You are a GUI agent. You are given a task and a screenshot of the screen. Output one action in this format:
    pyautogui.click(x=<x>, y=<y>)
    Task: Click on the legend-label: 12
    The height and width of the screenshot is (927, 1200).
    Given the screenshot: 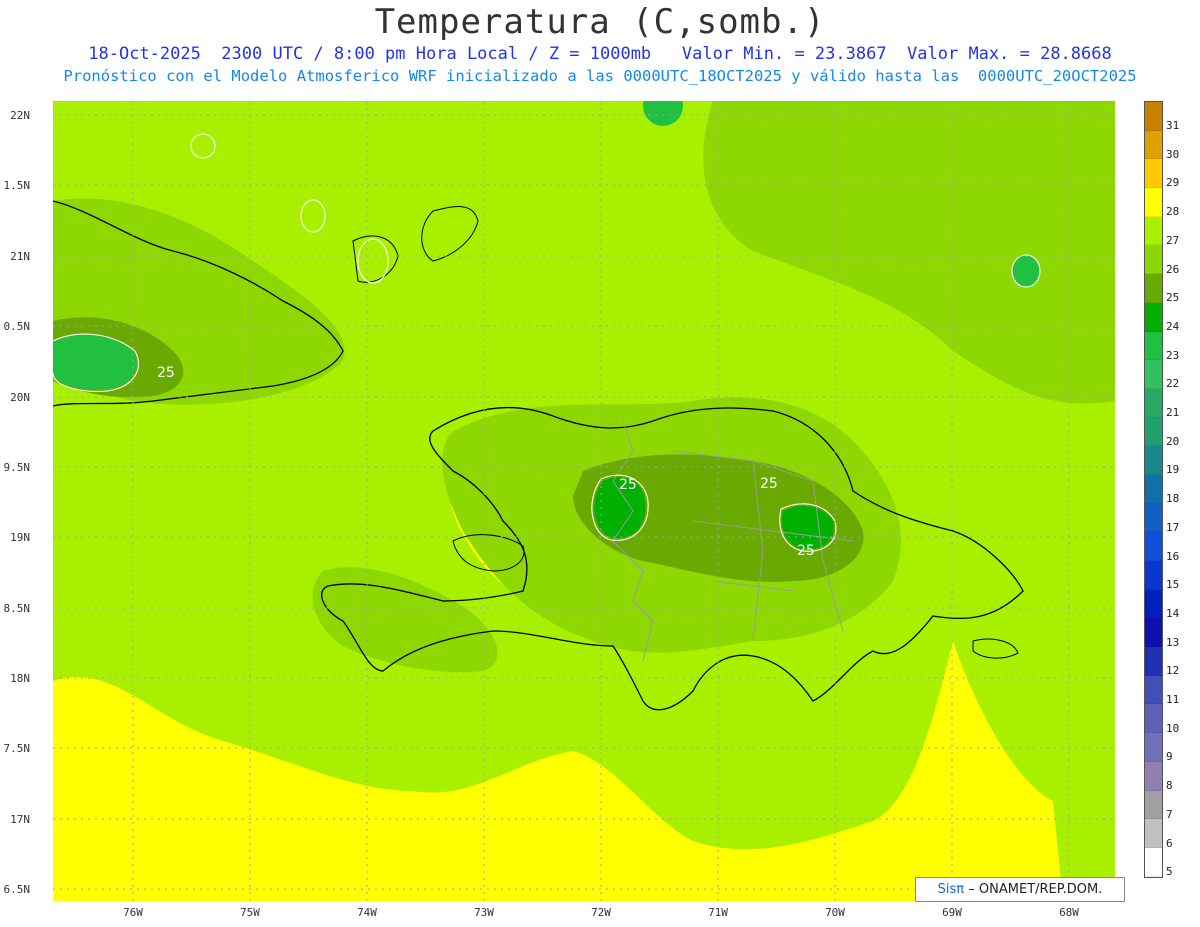 What is the action you would take?
    pyautogui.click(x=1173, y=671)
    